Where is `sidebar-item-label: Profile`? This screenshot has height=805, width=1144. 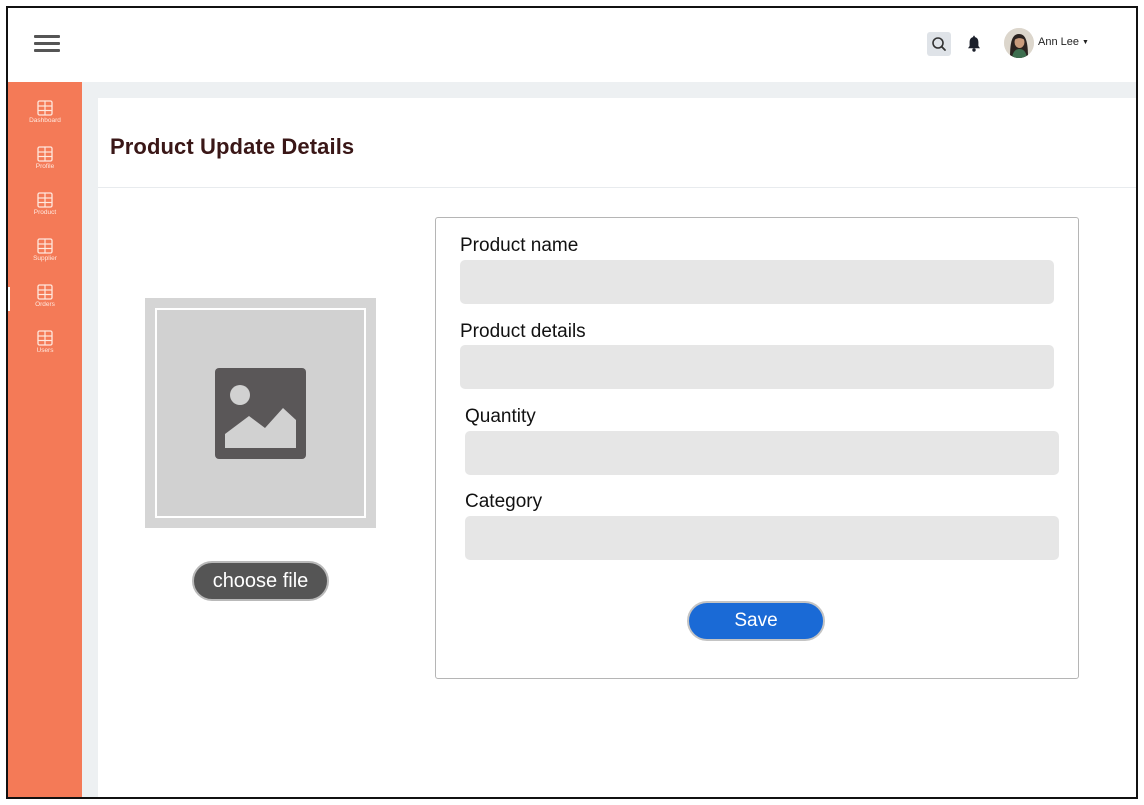 sidebar-item-label: Profile is located at coordinates (45, 166).